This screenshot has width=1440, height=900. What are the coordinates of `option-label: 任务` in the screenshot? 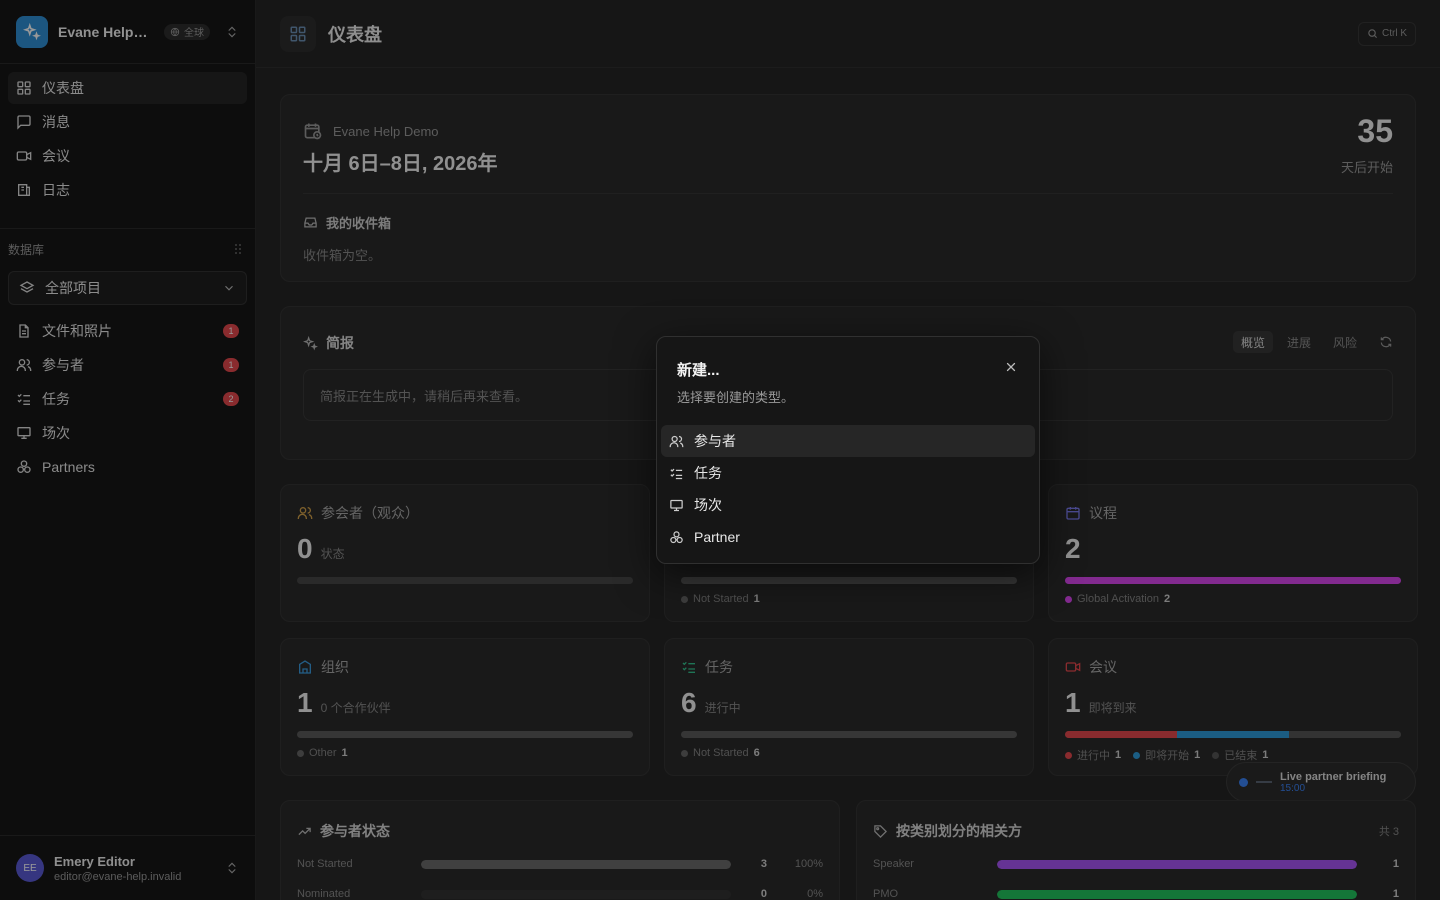 It's located at (708, 473).